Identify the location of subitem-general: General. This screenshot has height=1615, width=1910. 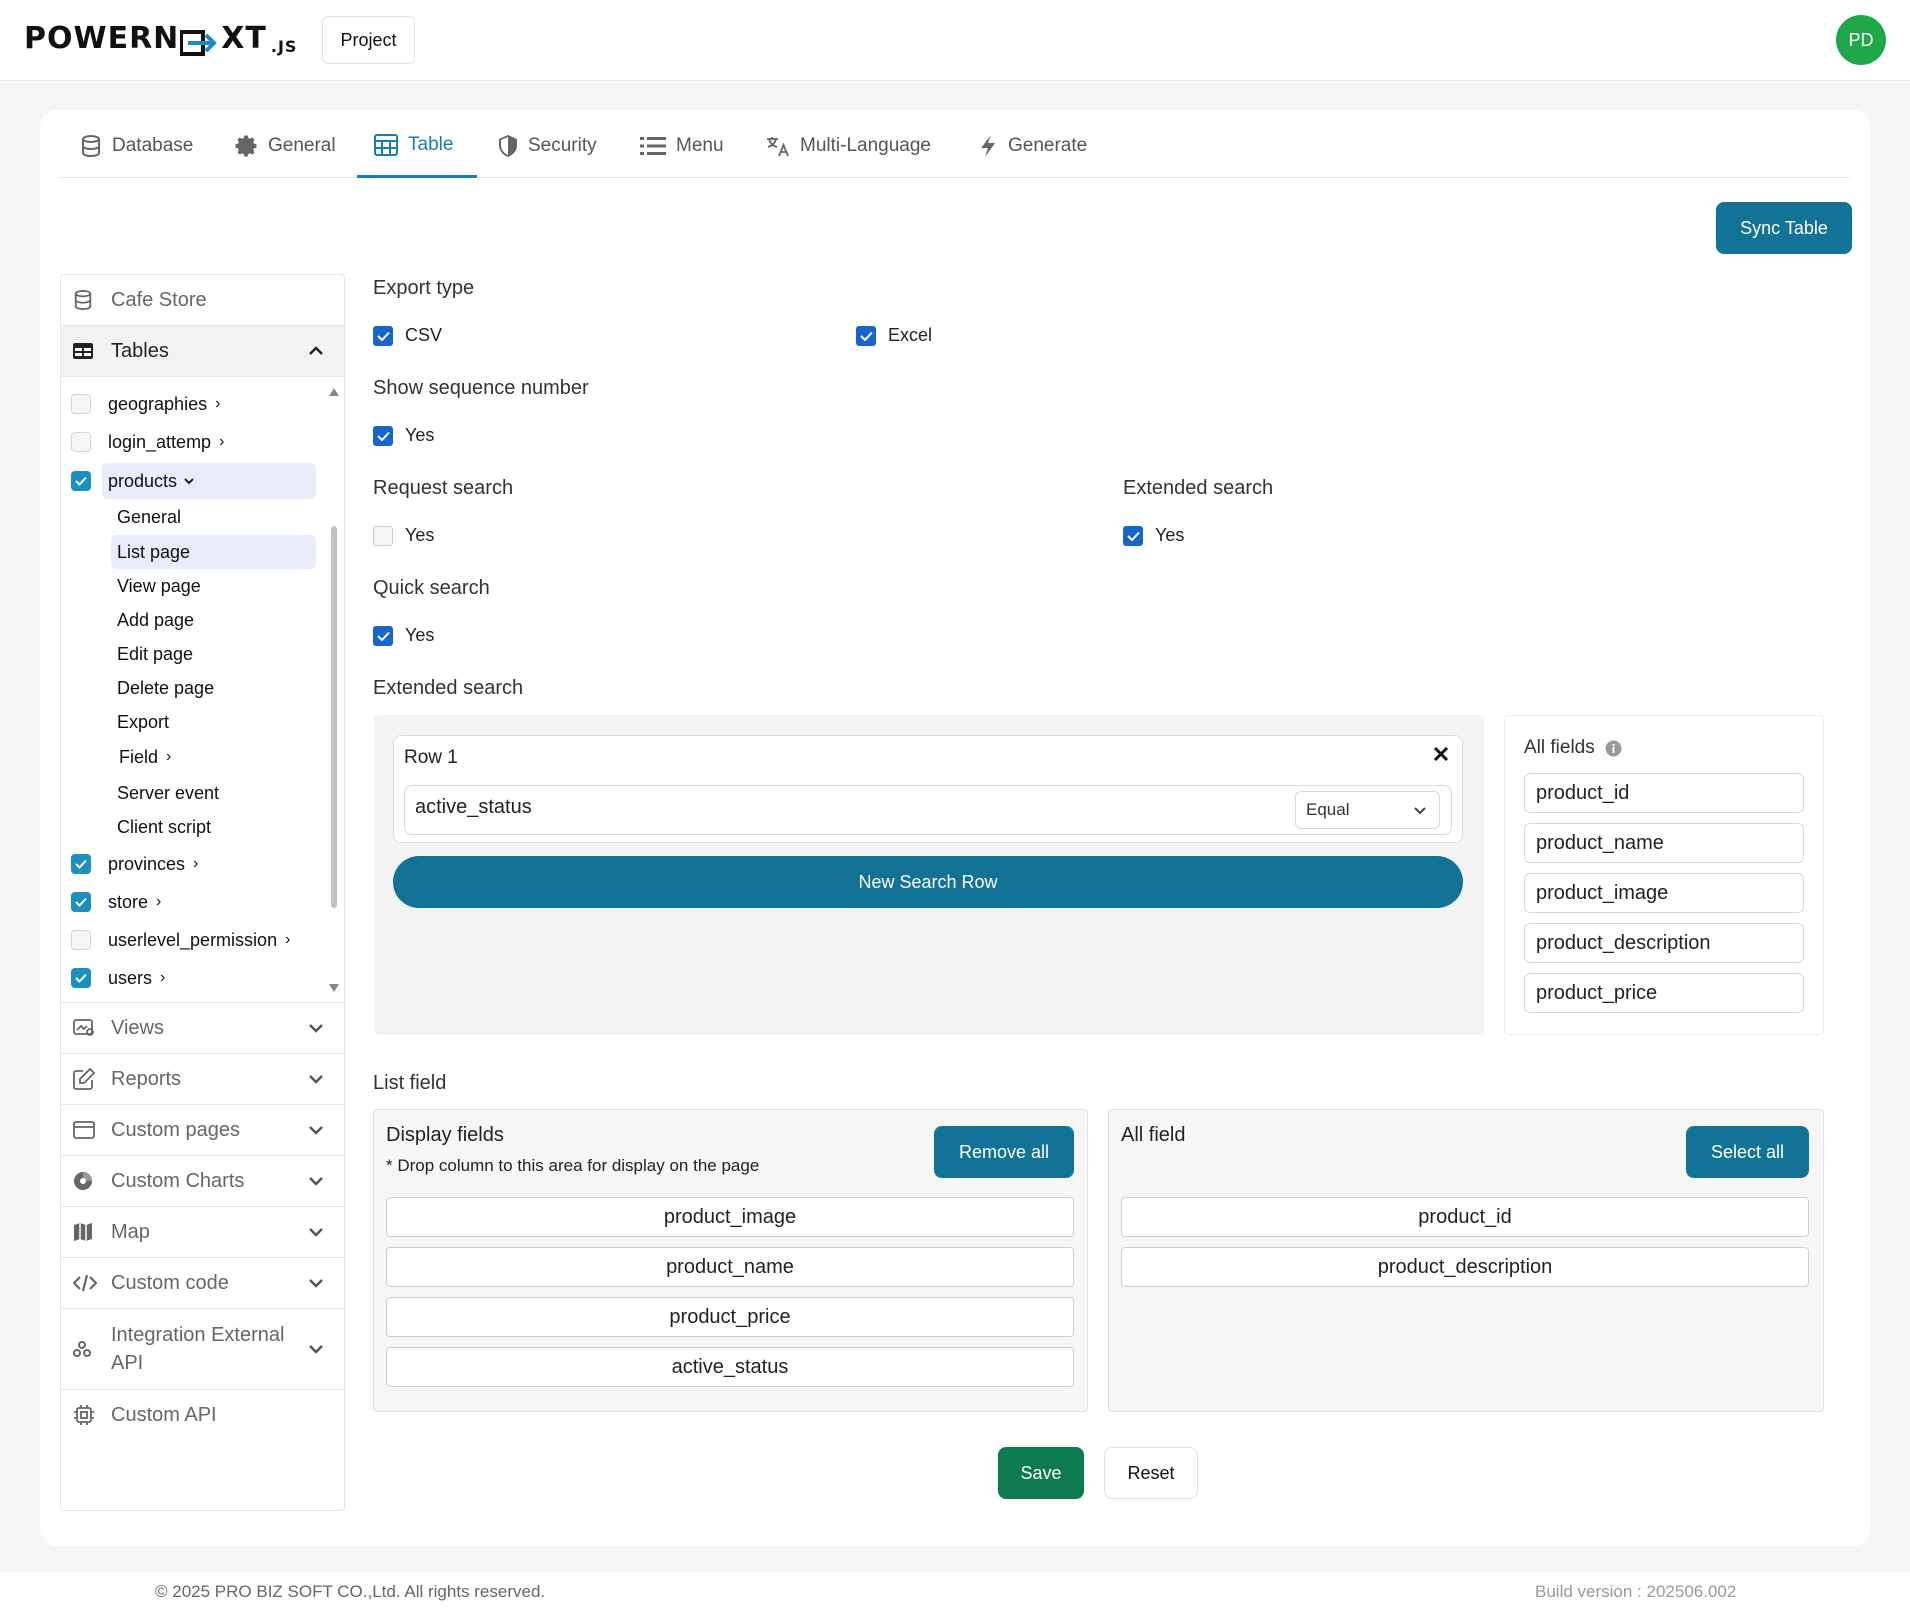
(146, 517).